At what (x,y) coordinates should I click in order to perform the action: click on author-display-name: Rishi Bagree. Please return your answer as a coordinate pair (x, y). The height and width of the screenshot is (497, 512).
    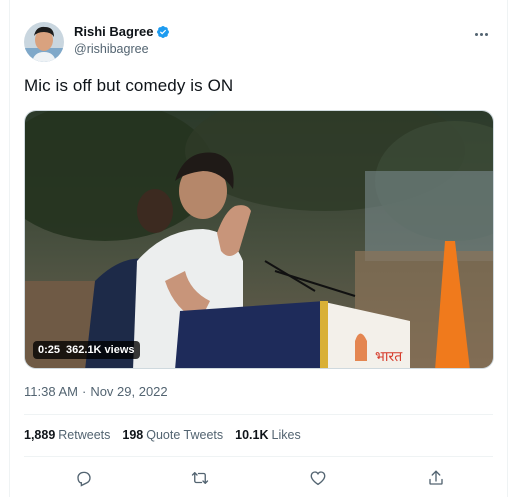
    Looking at the image, I should click on (113, 31).